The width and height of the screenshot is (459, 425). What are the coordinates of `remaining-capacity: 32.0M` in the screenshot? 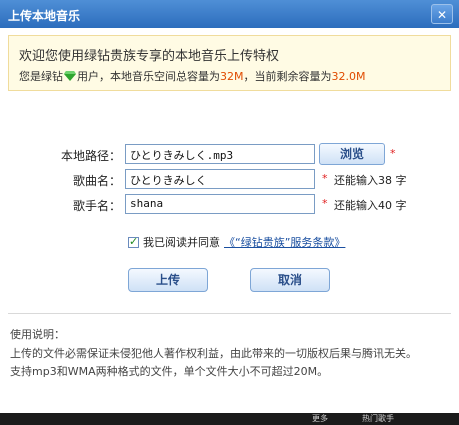 It's located at (348, 76).